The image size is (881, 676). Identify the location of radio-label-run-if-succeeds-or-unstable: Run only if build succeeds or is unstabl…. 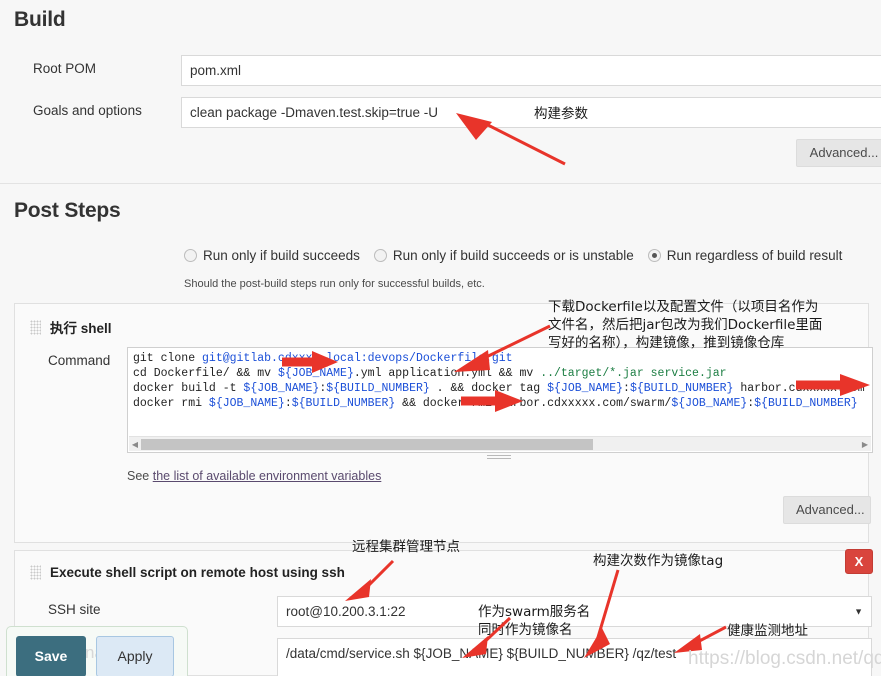
(513, 255).